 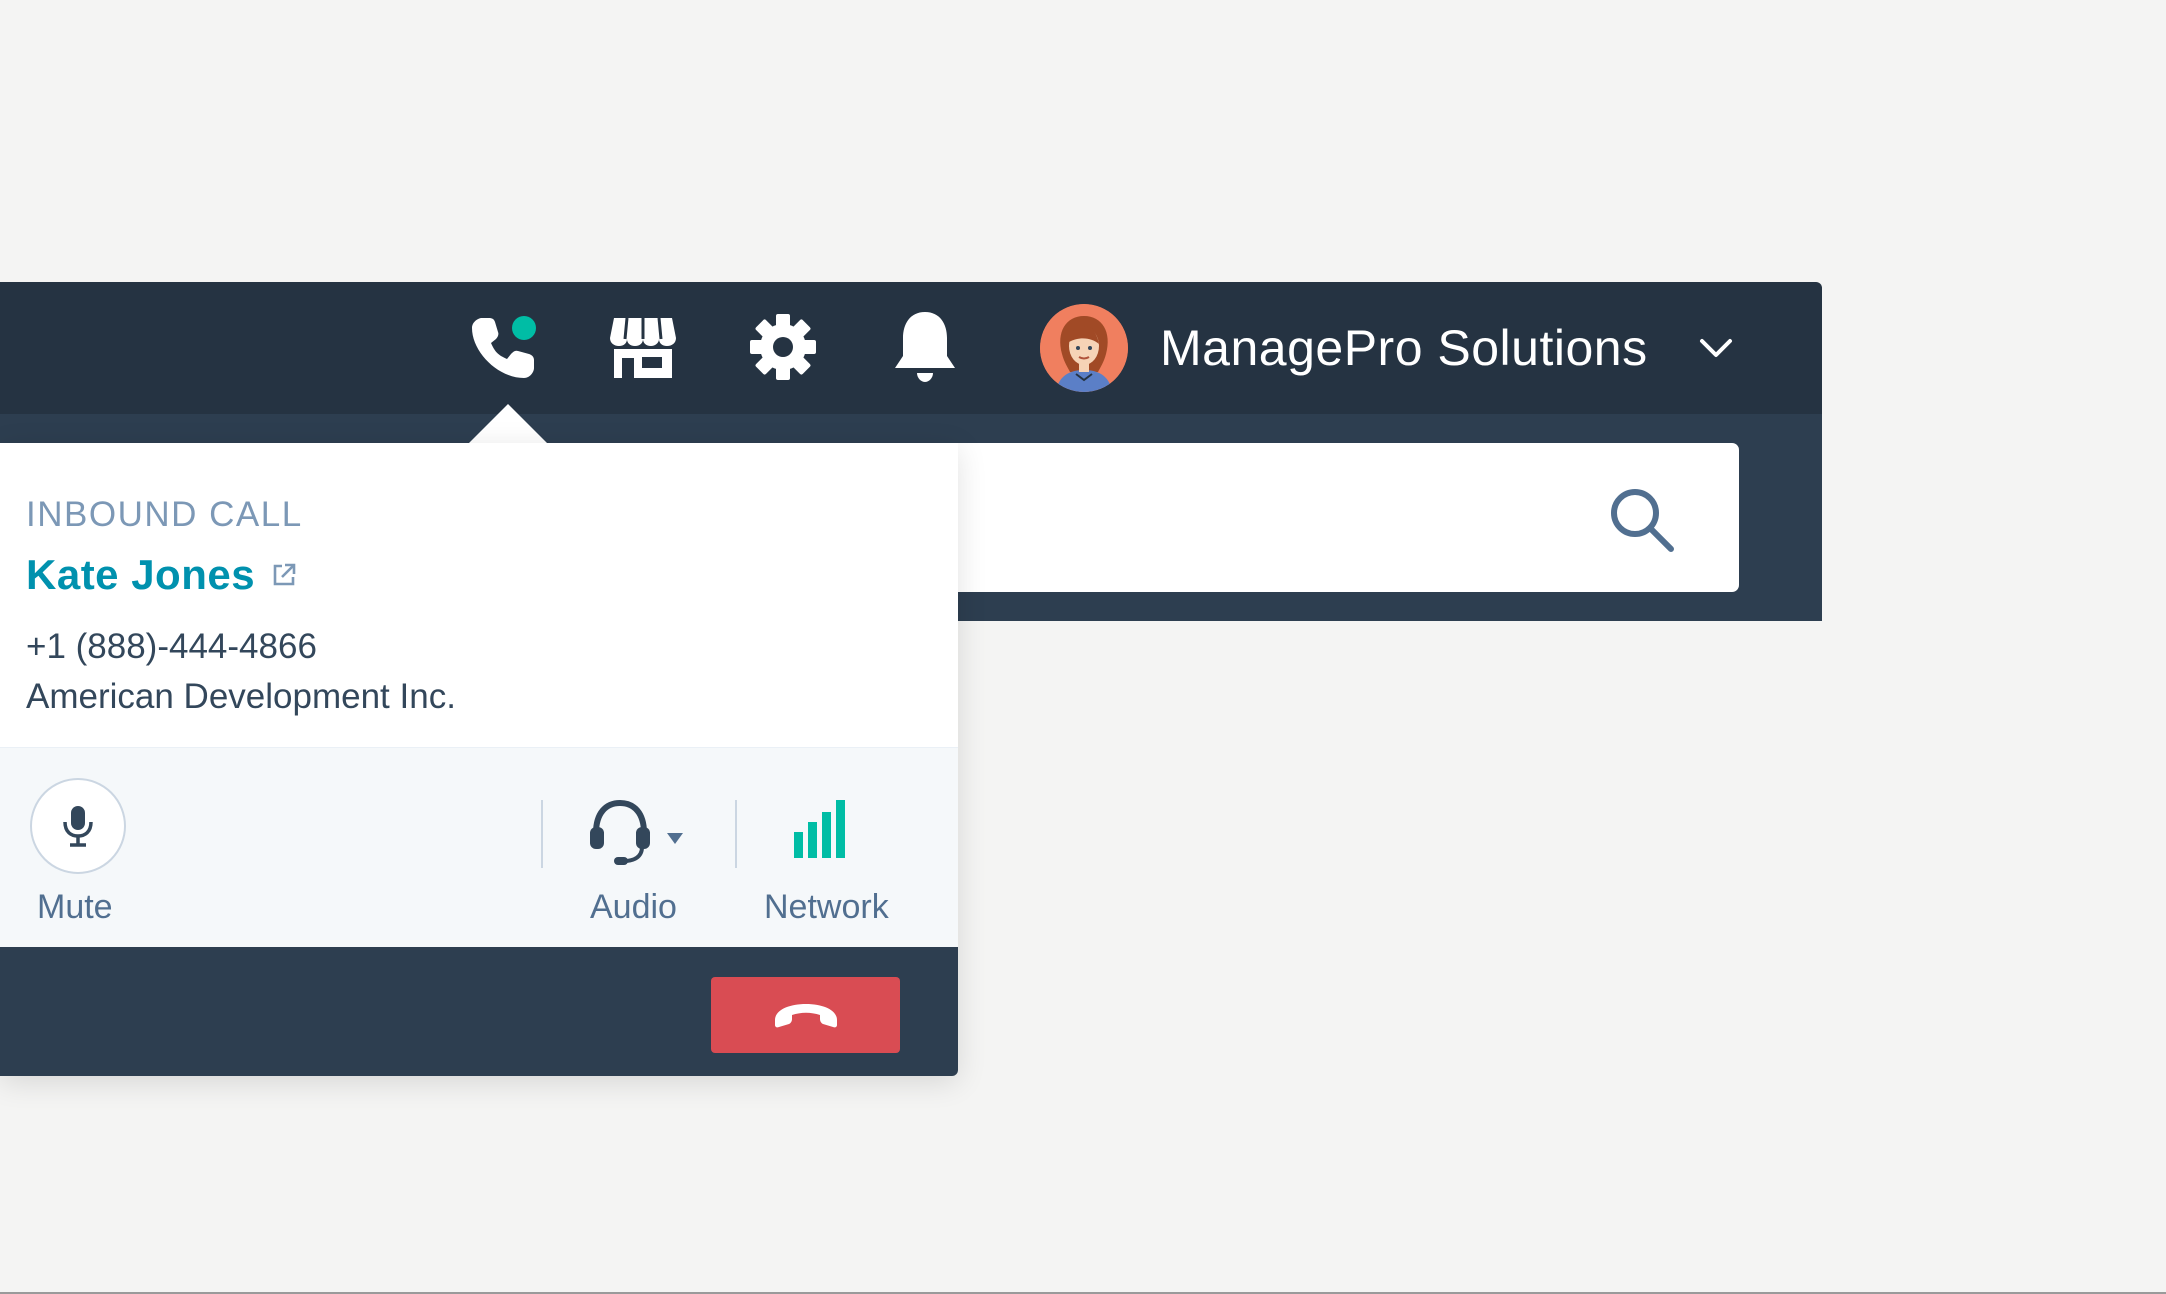 I want to click on network-label: Network, so click(x=826, y=907).